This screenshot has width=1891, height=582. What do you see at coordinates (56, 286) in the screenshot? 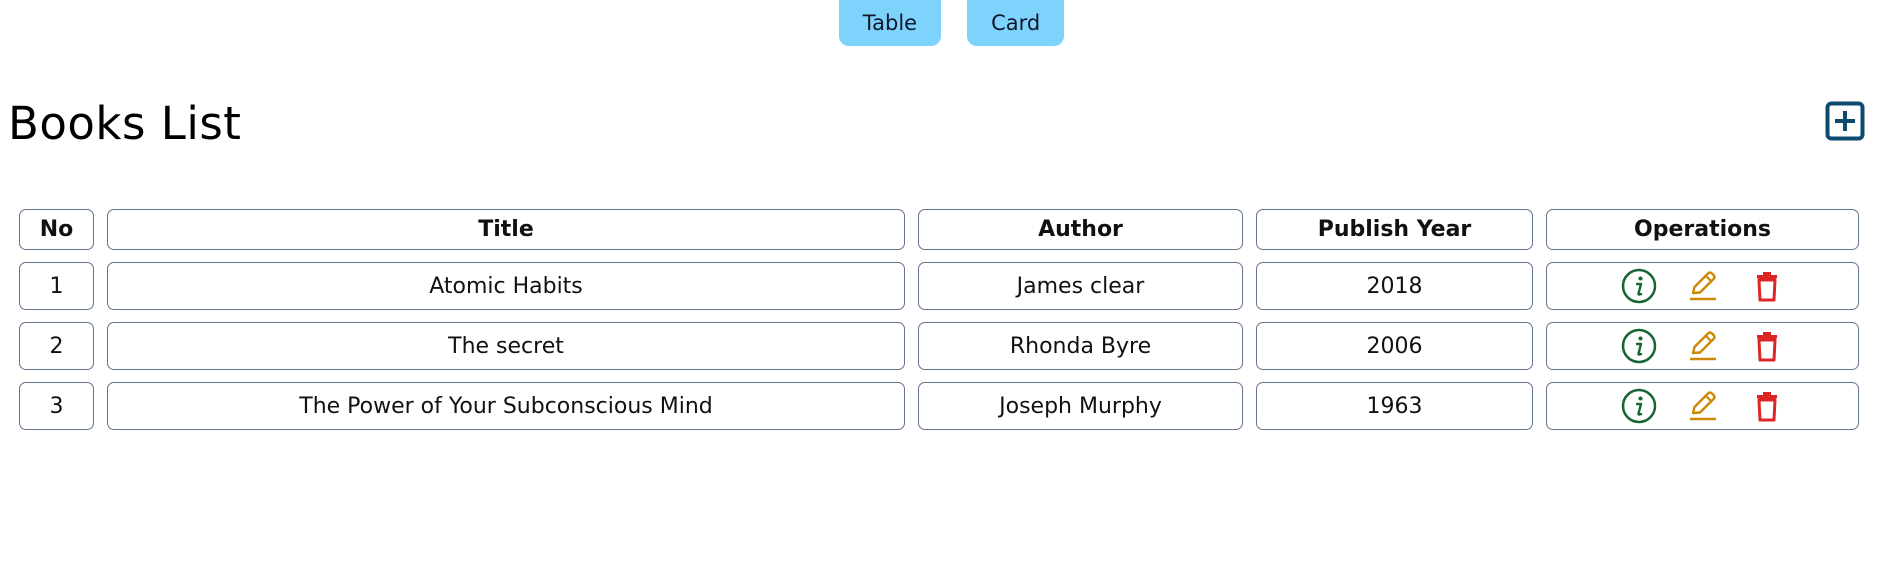
I see `cell-no: 1` at bounding box center [56, 286].